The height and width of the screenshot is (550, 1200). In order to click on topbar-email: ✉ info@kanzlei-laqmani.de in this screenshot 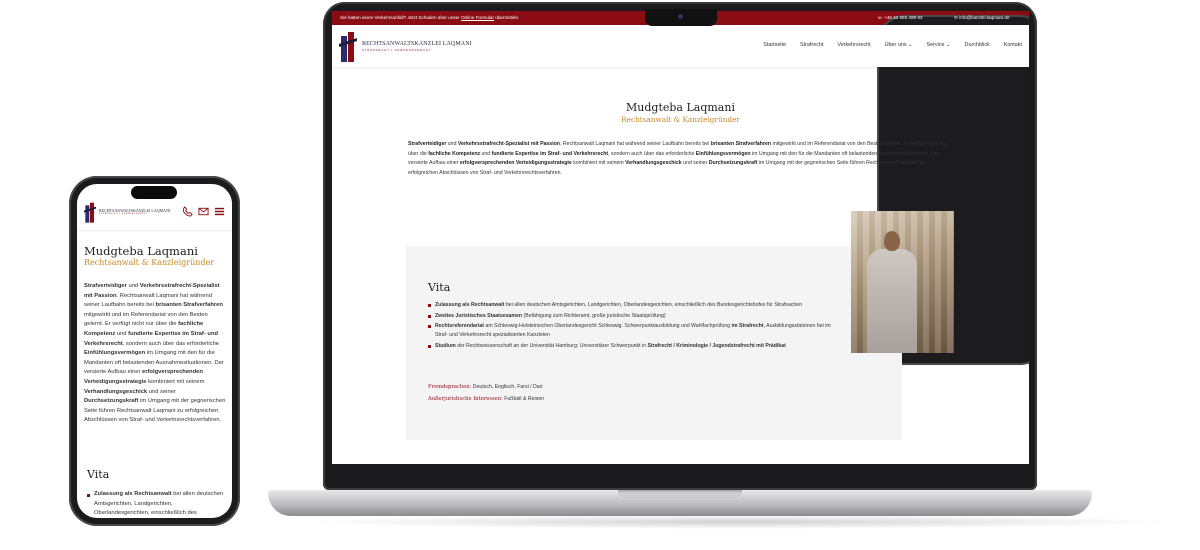, I will do `click(982, 18)`.